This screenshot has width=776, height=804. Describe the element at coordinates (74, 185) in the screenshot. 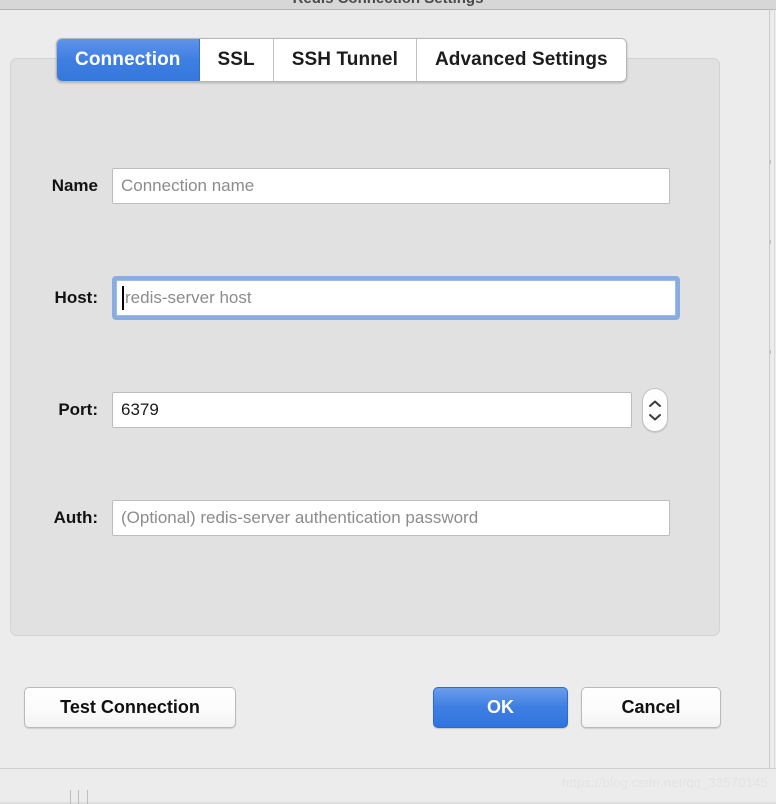

I see `name-label: Name` at that location.